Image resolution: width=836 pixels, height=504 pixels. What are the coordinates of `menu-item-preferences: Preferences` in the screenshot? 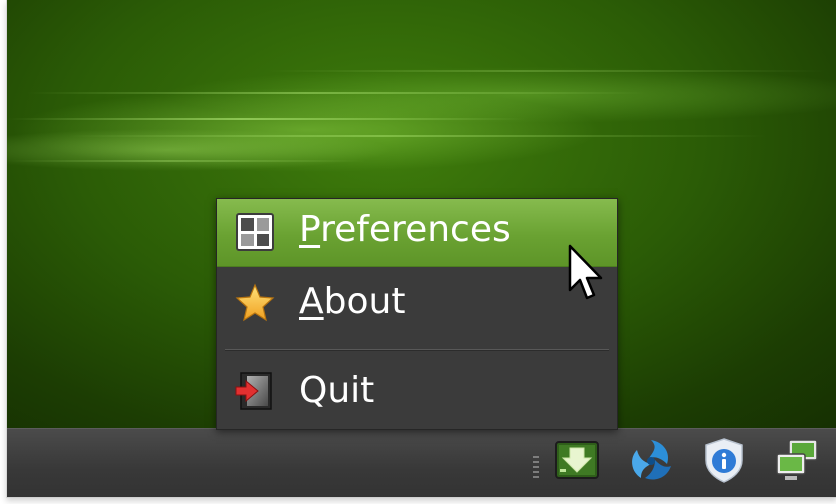 It's located at (417, 233).